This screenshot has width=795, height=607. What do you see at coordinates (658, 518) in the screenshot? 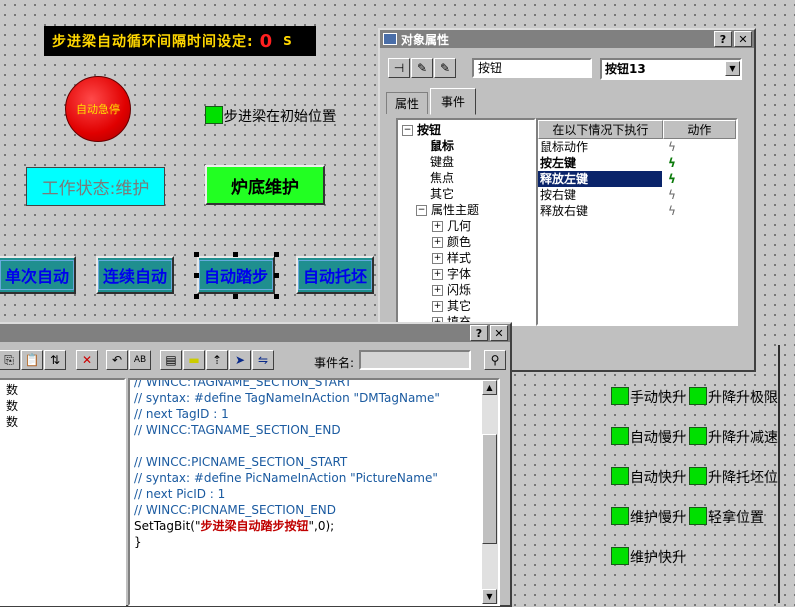
I see `maint-slow-up-label: 维护慢升` at bounding box center [658, 518].